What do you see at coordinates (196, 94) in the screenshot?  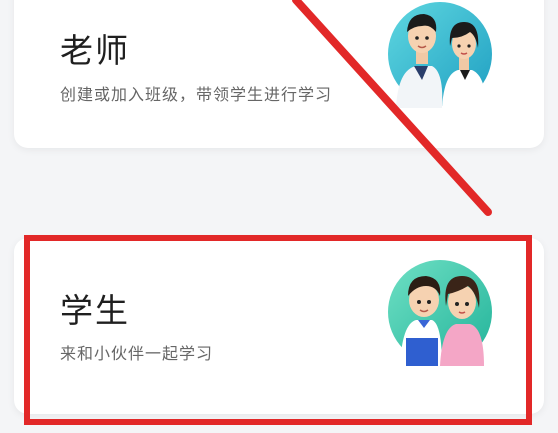 I see `role-description: 创建或加入班级，带领学生进行学习` at bounding box center [196, 94].